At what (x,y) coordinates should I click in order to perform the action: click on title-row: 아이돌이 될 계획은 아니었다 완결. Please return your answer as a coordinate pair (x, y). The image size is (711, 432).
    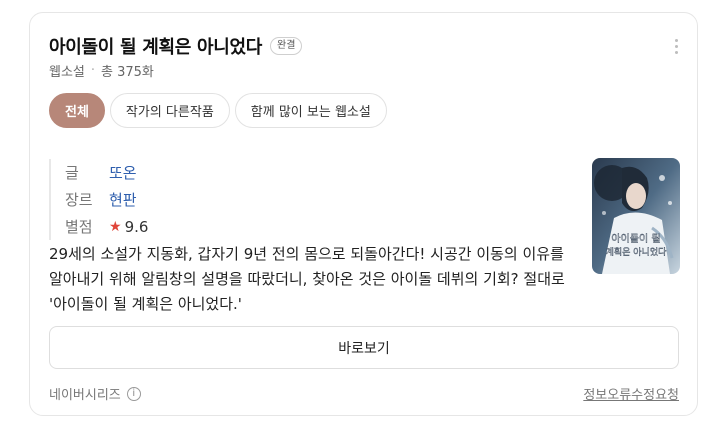
    Looking at the image, I should click on (176, 46).